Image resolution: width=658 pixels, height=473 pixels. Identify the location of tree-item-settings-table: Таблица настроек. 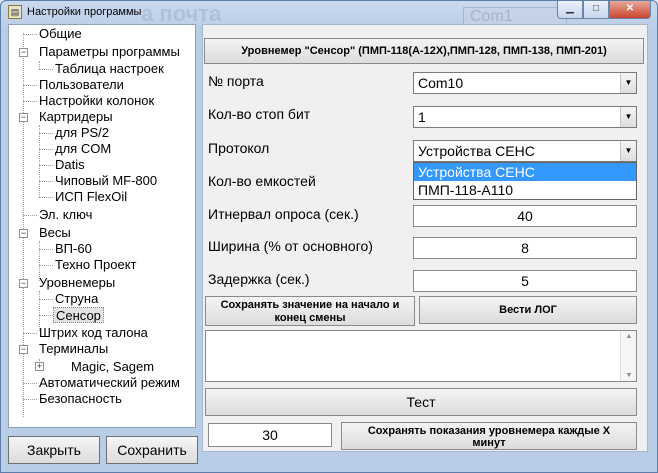
(109, 69).